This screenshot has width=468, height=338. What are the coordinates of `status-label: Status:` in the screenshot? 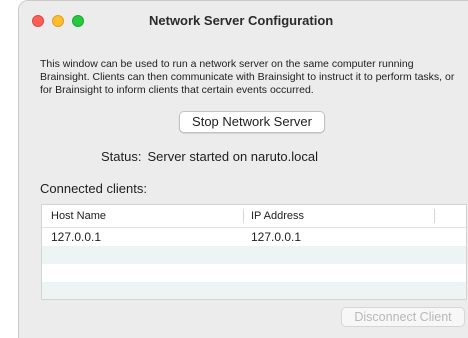 It's located at (121, 156).